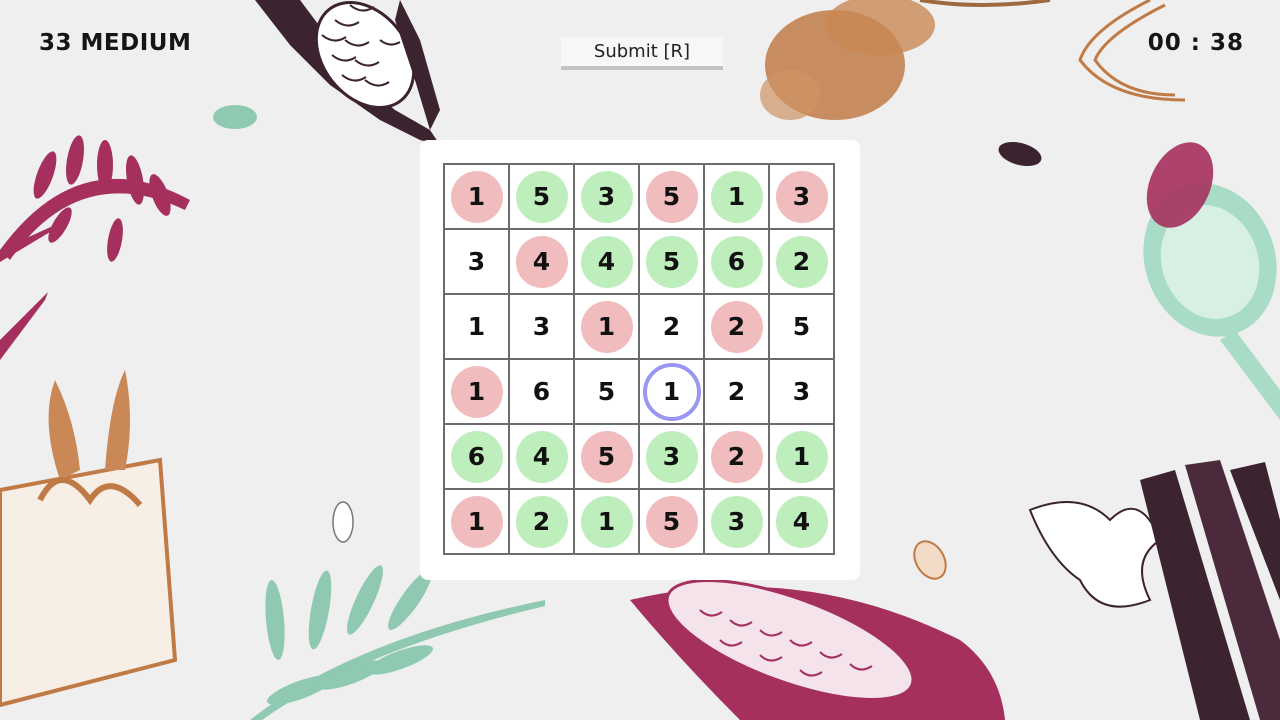 The image size is (1280, 720). I want to click on seed-illustration-small, so click(343, 522).